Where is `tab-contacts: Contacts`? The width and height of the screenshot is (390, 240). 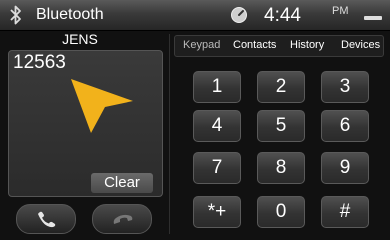 tab-contacts: Contacts is located at coordinates (254, 45).